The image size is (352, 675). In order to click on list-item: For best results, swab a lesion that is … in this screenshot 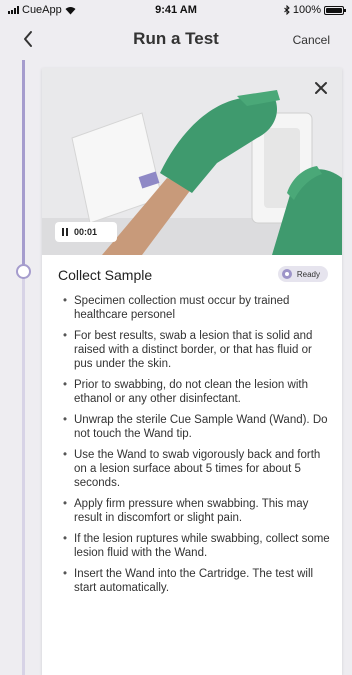, I will do `click(196, 350)`.